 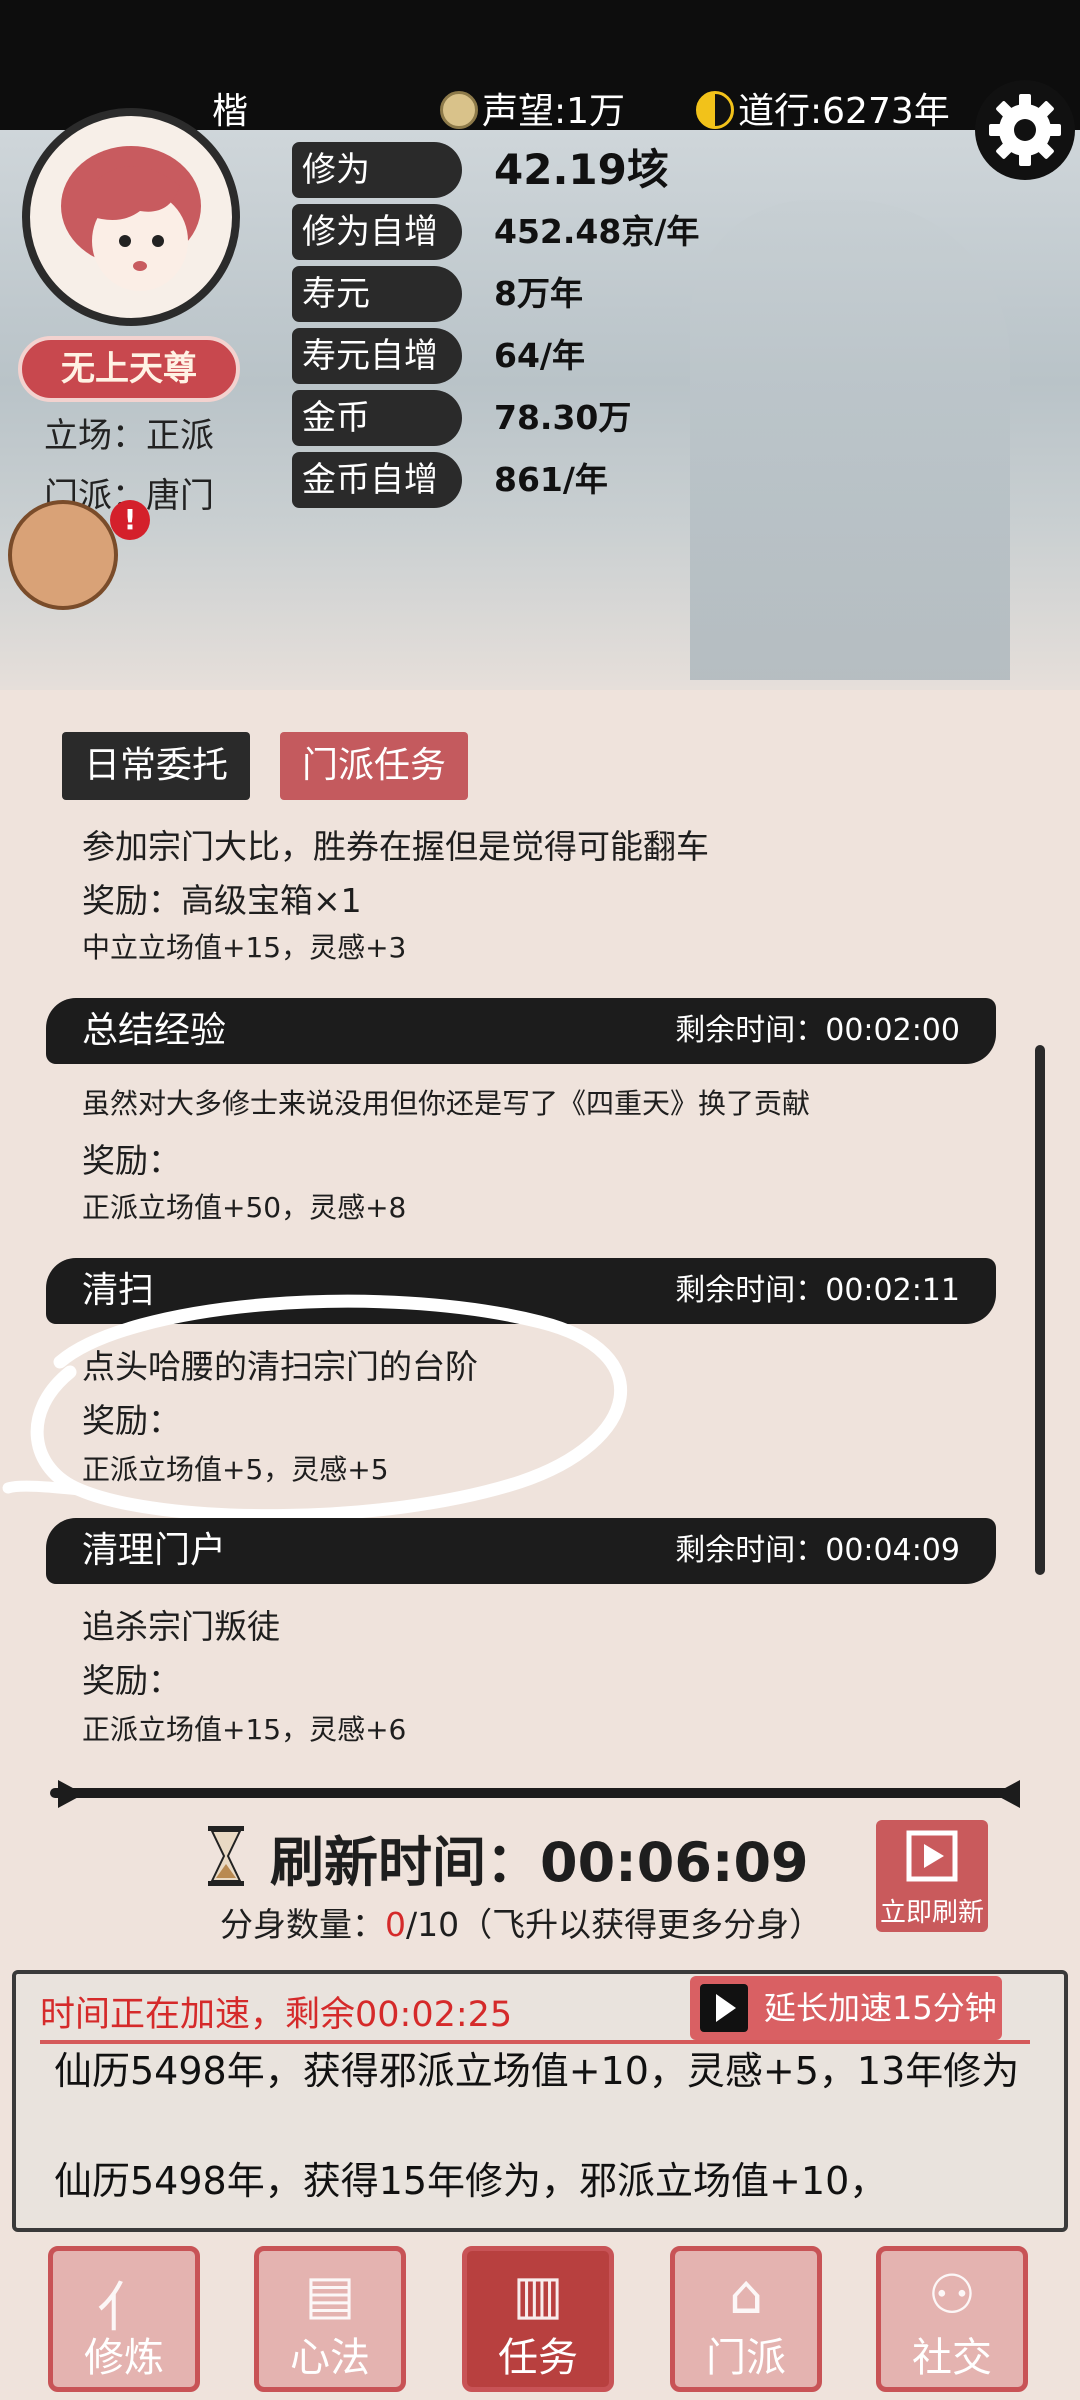 What do you see at coordinates (844, 111) in the screenshot?
I see `daoxing-text: 道行:6273年` at bounding box center [844, 111].